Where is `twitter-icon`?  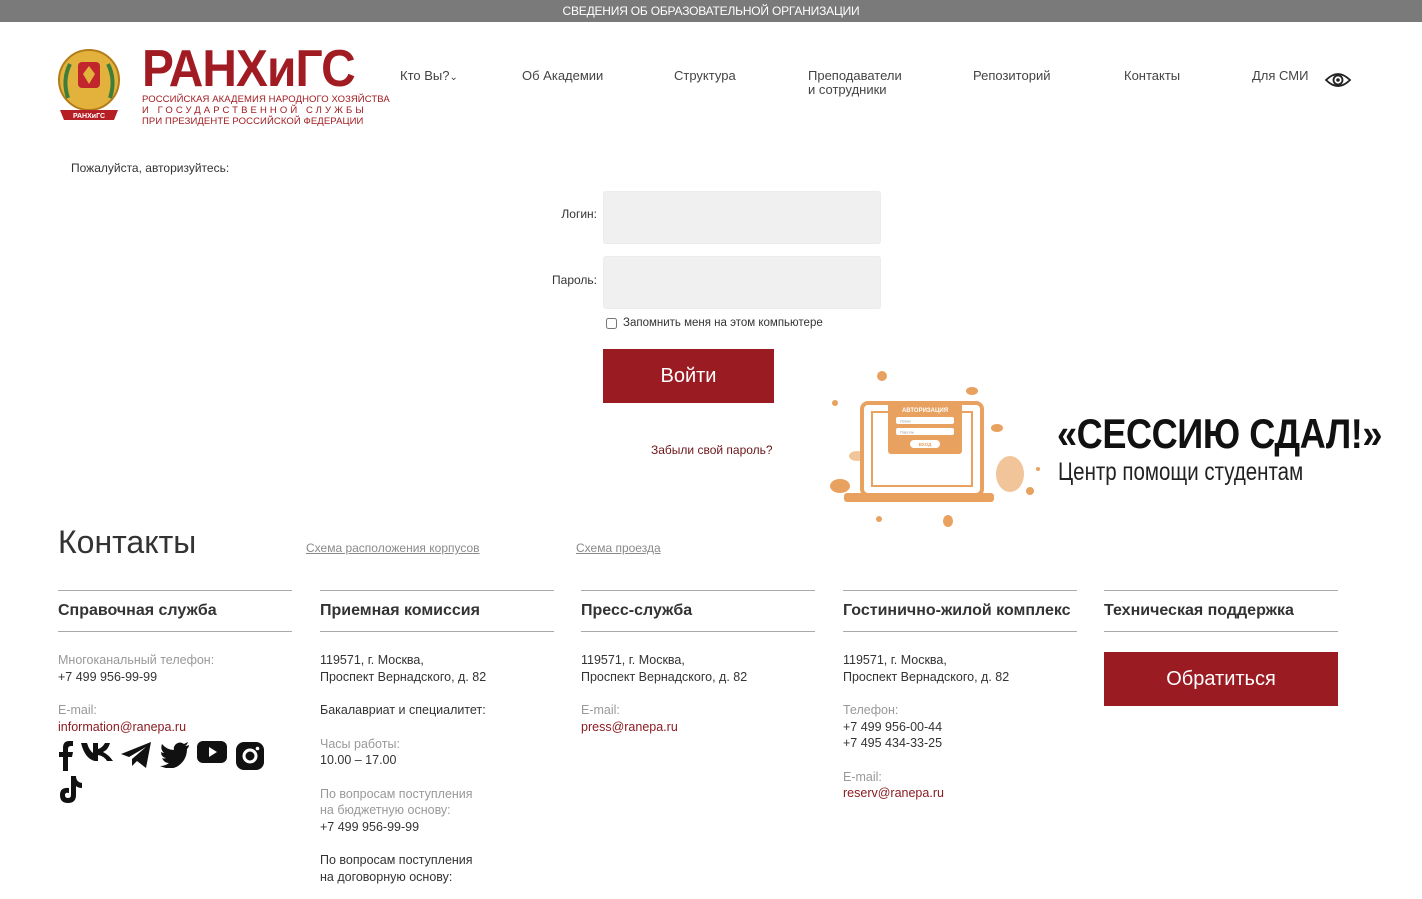
twitter-icon is located at coordinates (175, 755).